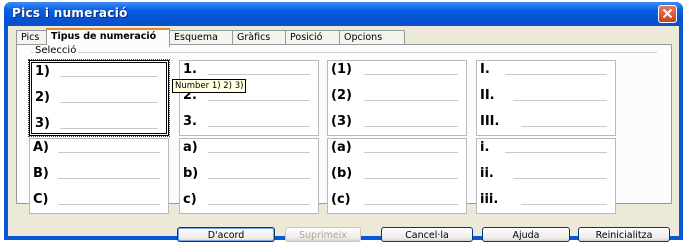 Image resolution: width=687 pixels, height=243 pixels. What do you see at coordinates (56, 50) in the screenshot?
I see `selection-group-label: Selecció` at bounding box center [56, 50].